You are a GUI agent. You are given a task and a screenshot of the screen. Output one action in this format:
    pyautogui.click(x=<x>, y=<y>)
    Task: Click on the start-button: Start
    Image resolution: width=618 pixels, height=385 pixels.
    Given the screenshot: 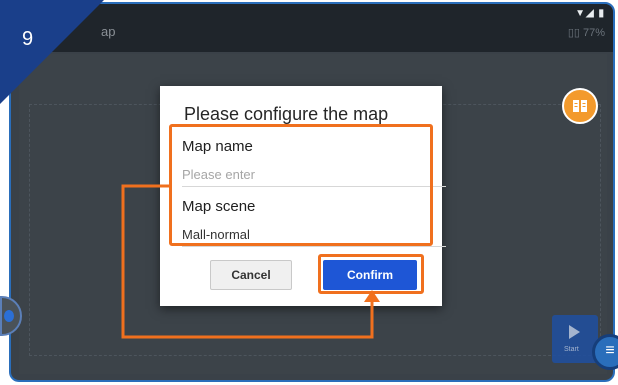 What is the action you would take?
    pyautogui.click(x=575, y=339)
    